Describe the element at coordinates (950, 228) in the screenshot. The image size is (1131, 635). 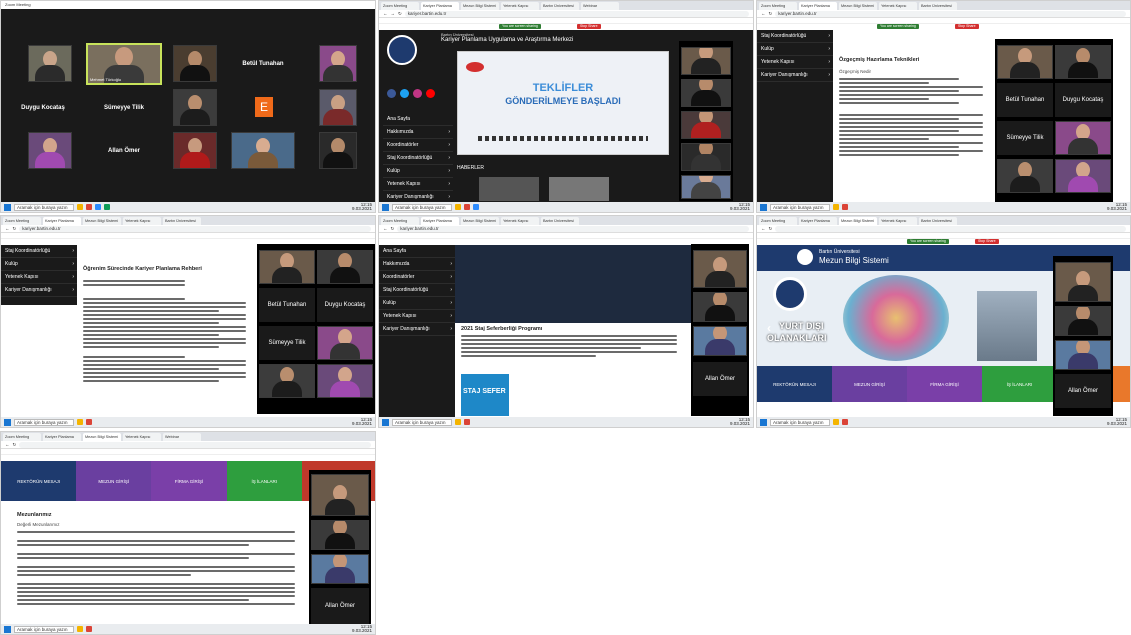
I see `url-field` at that location.